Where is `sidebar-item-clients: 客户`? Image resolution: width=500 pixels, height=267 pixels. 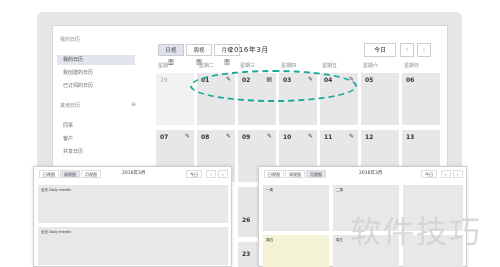 sidebar-item-clients: 客户 is located at coordinates (96, 139).